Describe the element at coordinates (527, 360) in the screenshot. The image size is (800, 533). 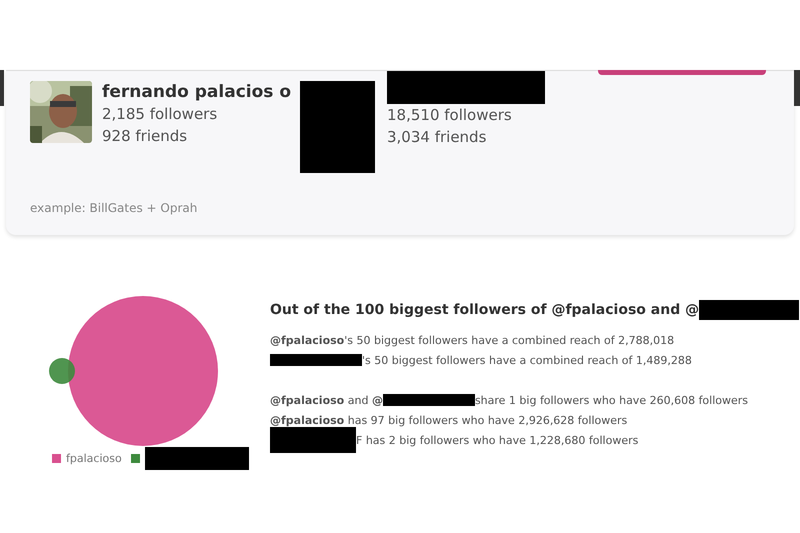
I see `stat-sentence: 's 50 biggest followers have a combined reach of 1,489,288` at that location.